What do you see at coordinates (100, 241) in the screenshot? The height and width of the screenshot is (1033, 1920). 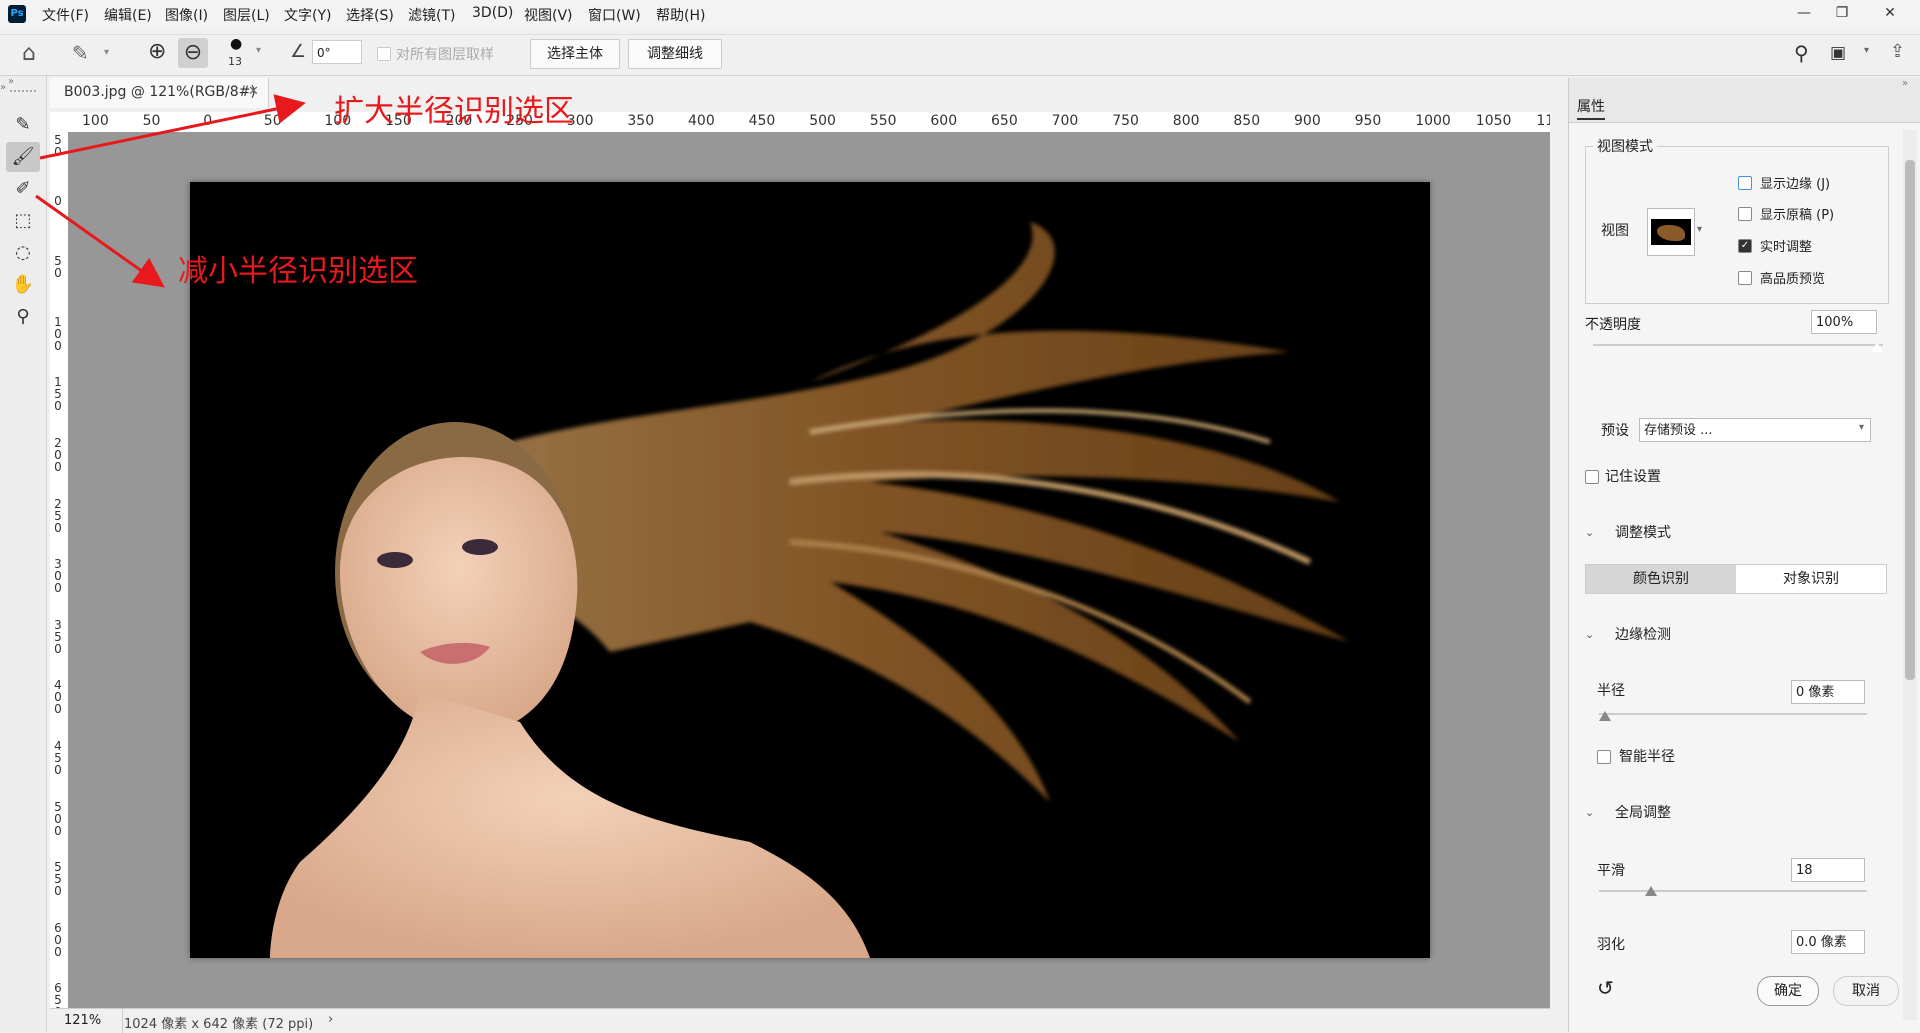 I see `arrow-shrink` at bounding box center [100, 241].